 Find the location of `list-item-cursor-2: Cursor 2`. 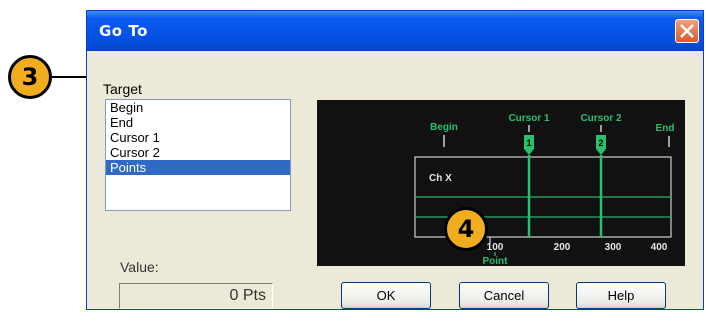

list-item-cursor-2: Cursor 2 is located at coordinates (198, 152).